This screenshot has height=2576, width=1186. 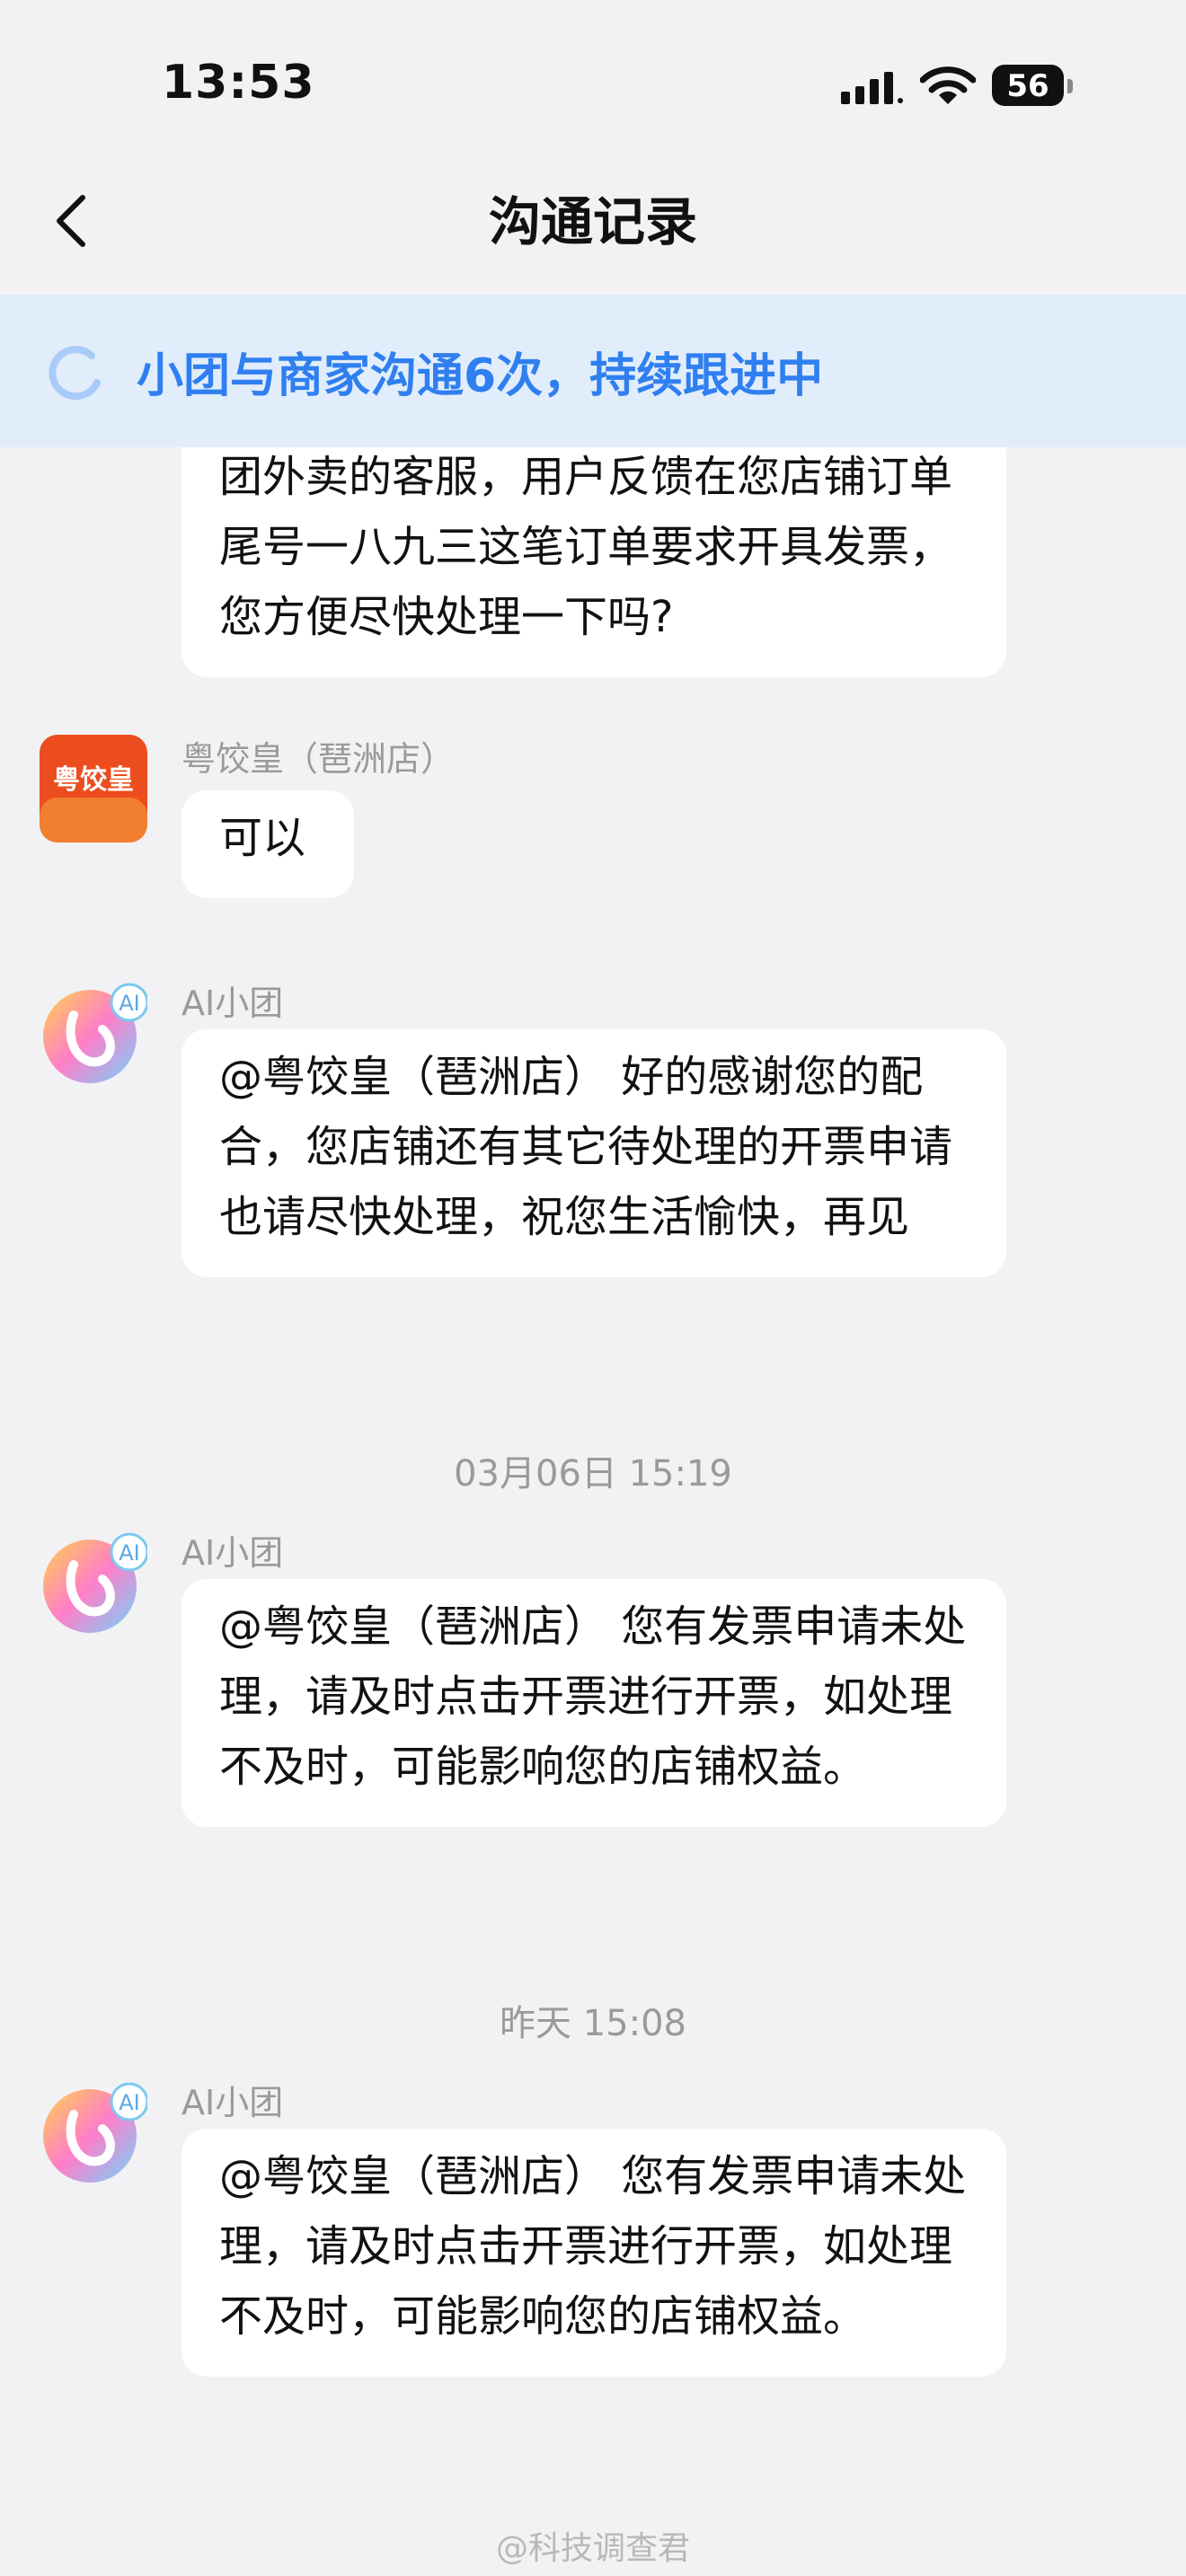 I want to click on battery-icon: 56, so click(x=1032, y=85).